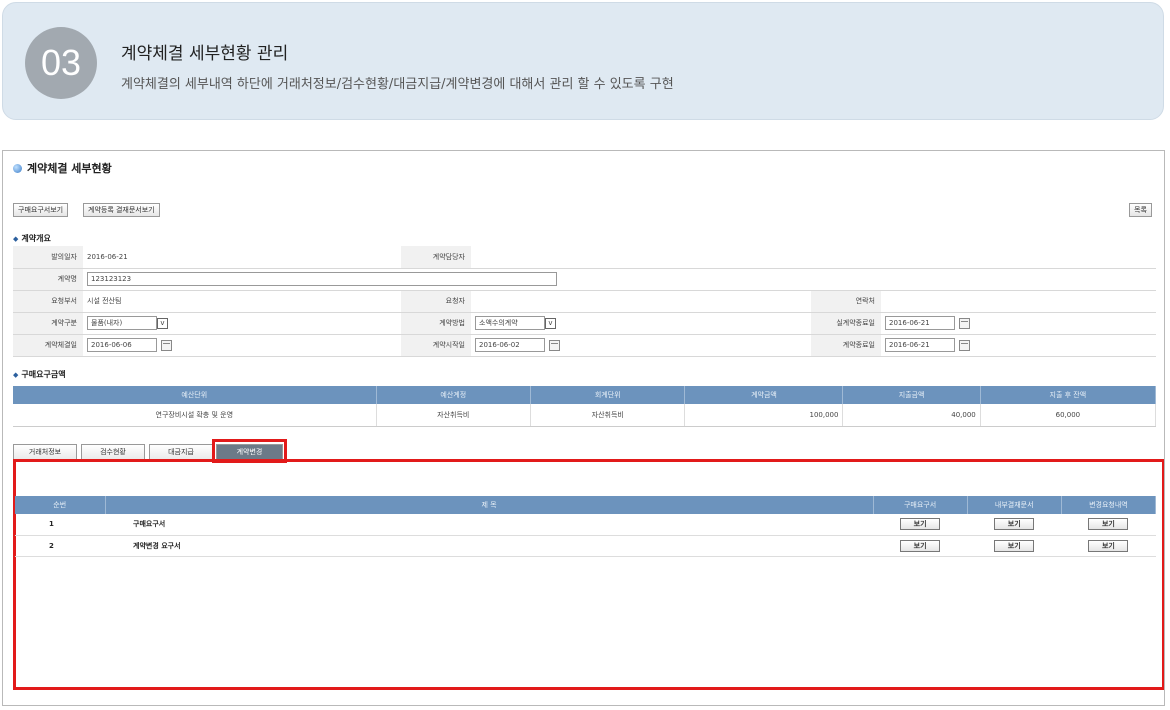  What do you see at coordinates (1068, 415) in the screenshot?
I see `budget-cell: 60,000` at bounding box center [1068, 415].